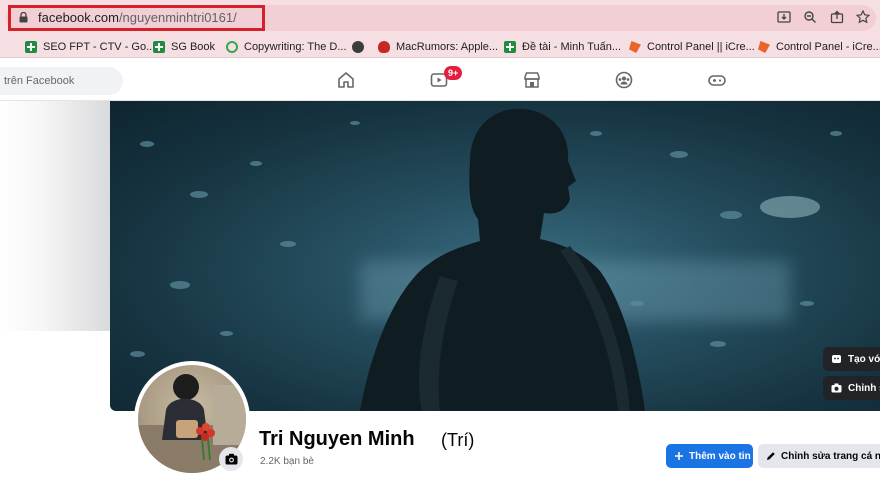 The height and width of the screenshot is (487, 880). What do you see at coordinates (458, 440) in the screenshot?
I see `profile-alternate-name: (Trí)` at bounding box center [458, 440].